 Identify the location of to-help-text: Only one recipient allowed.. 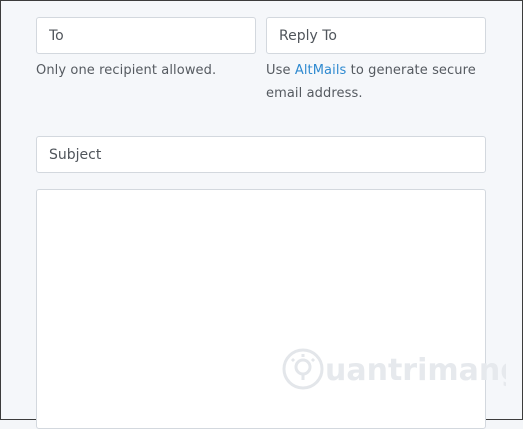
(147, 70).